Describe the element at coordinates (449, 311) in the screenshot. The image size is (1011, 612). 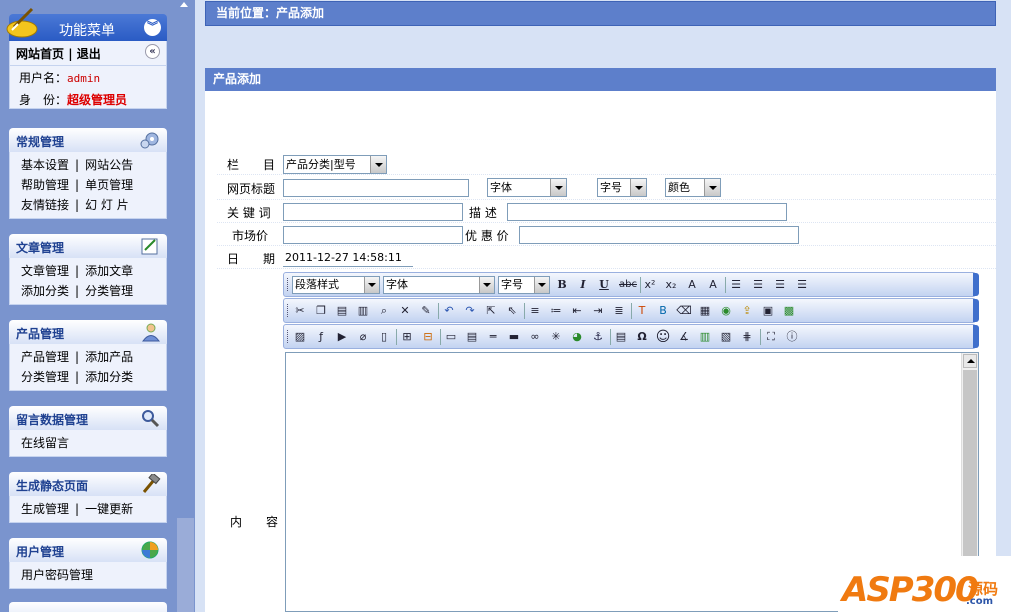
I see `undo-icon: ↶` at that location.